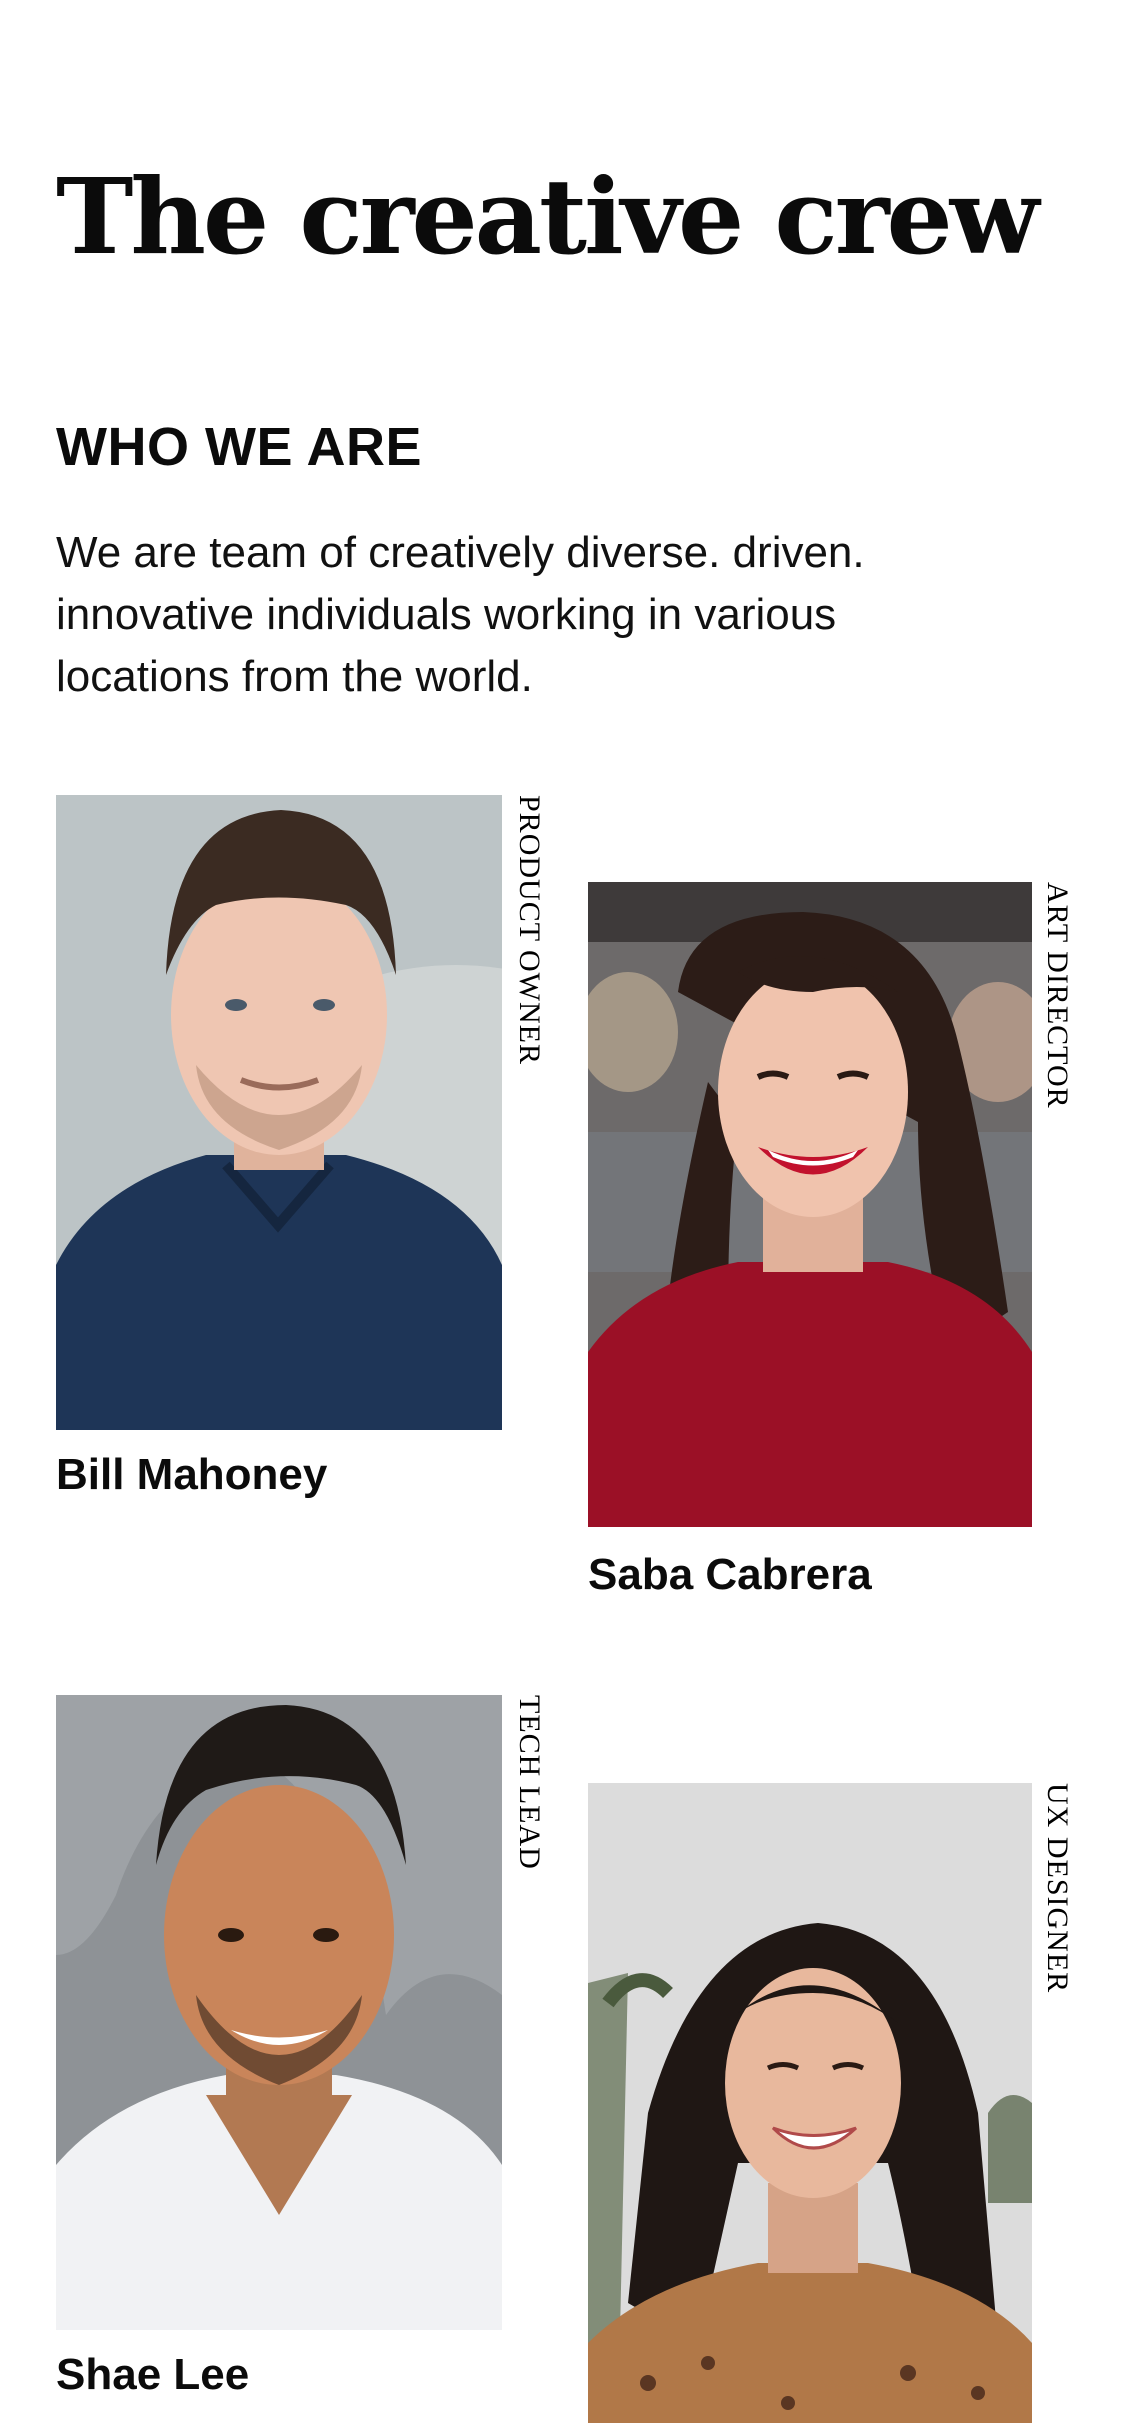 This screenshot has width=1125, height=2436. I want to click on team-member-card: PRODUCT OWNER Bill Mahoney, so click(306, 1155).